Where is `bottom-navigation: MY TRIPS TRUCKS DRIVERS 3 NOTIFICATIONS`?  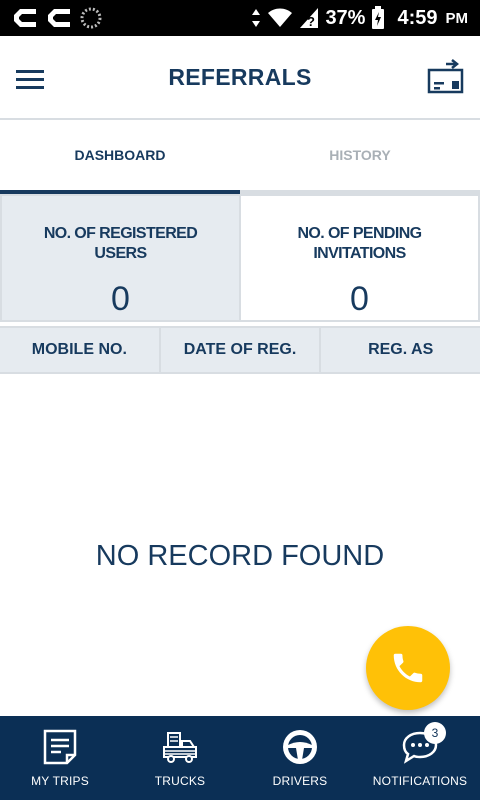
bottom-navigation: MY TRIPS TRUCKS DRIVERS 3 NOTIFICATIONS is located at coordinates (240, 758).